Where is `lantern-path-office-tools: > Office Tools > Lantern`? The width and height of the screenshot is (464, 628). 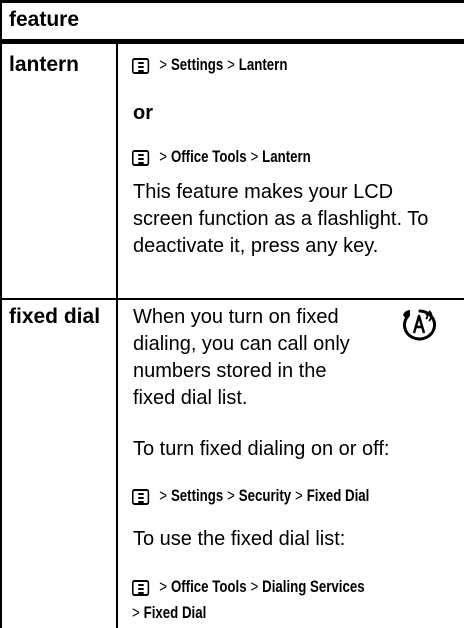 lantern-path-office-tools: > Office Tools > Lantern is located at coordinates (221, 157).